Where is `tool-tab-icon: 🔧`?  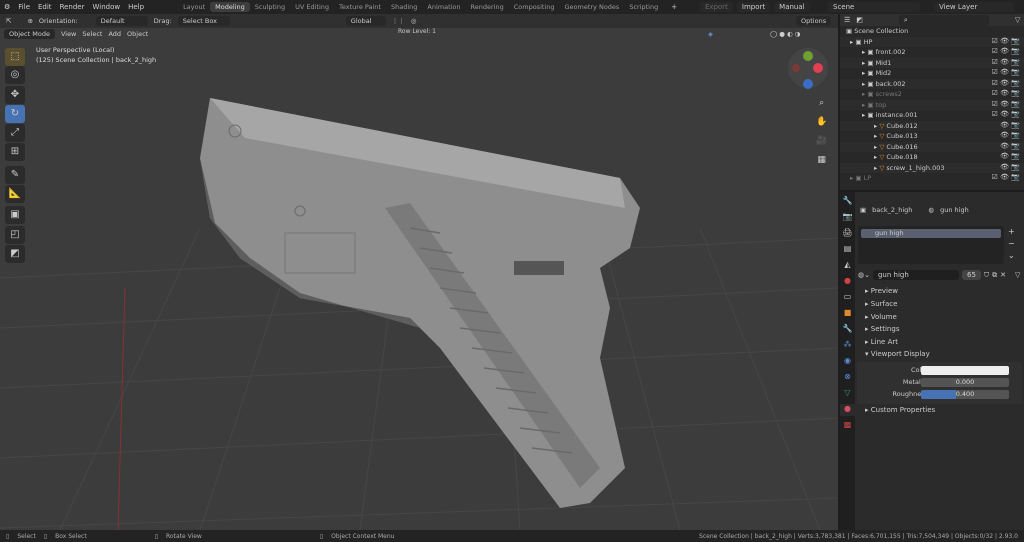
tool-tab-icon: 🔧 is located at coordinates (847, 202).